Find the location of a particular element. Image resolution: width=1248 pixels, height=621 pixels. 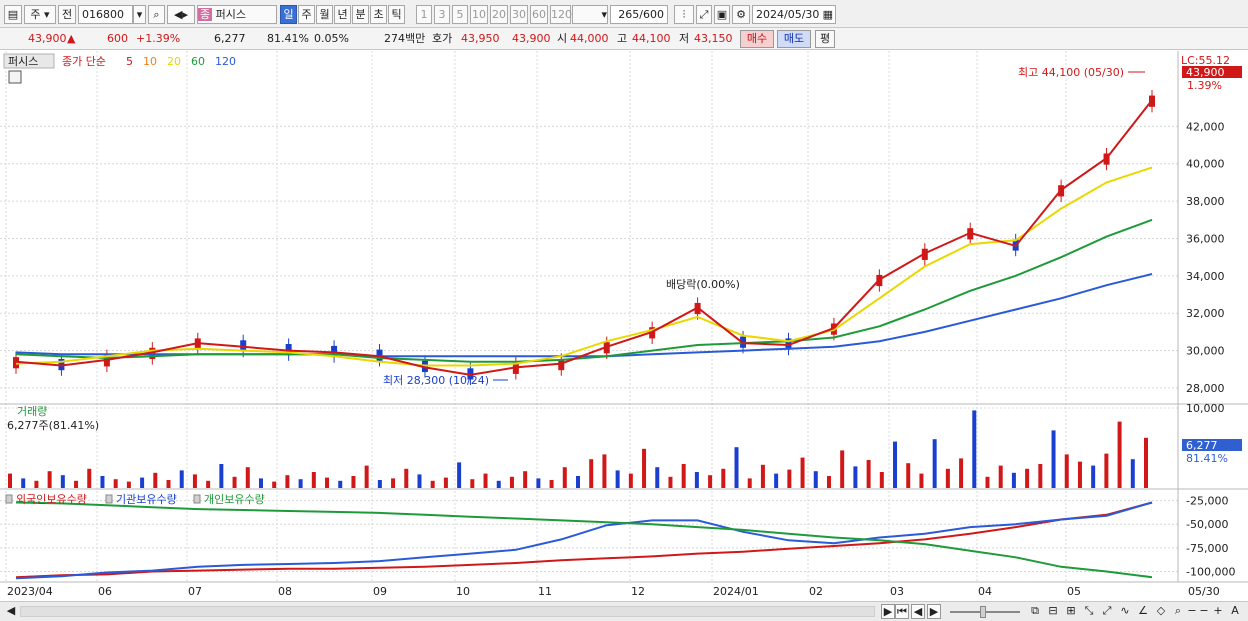

x-tick-label: 2023/04 is located at coordinates (30, 591).